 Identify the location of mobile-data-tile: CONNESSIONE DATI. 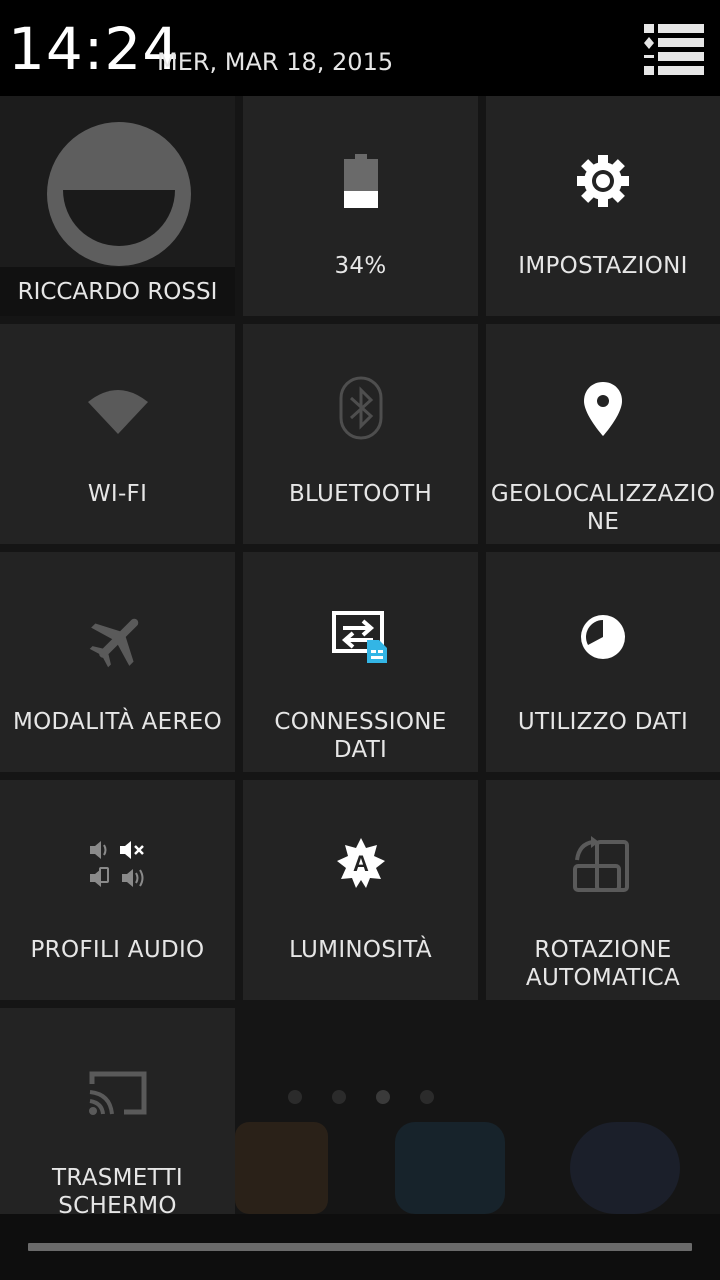
(360, 662).